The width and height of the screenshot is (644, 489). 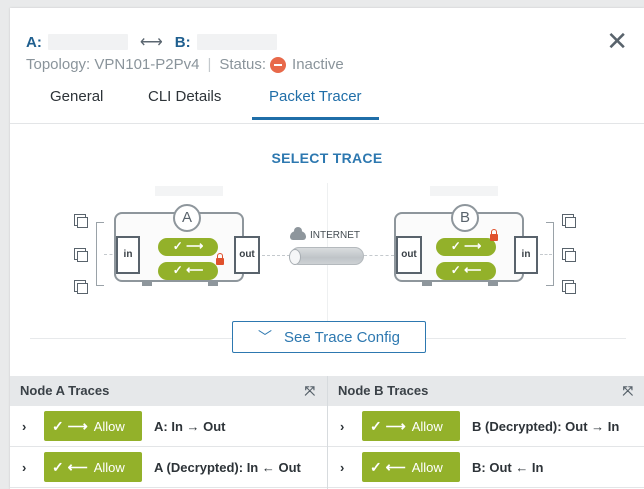 I want to click on see-trace-config-button: ﹀ See Trace Config, so click(x=329, y=337).